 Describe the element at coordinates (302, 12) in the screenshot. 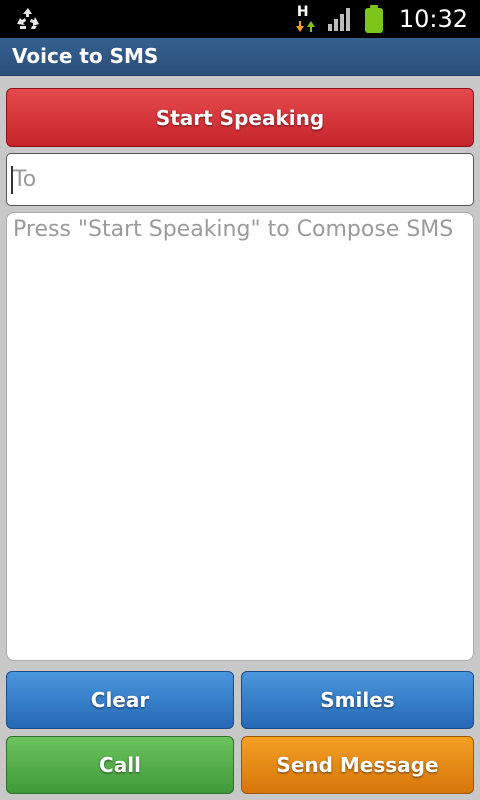

I see `network-type-label: H` at that location.